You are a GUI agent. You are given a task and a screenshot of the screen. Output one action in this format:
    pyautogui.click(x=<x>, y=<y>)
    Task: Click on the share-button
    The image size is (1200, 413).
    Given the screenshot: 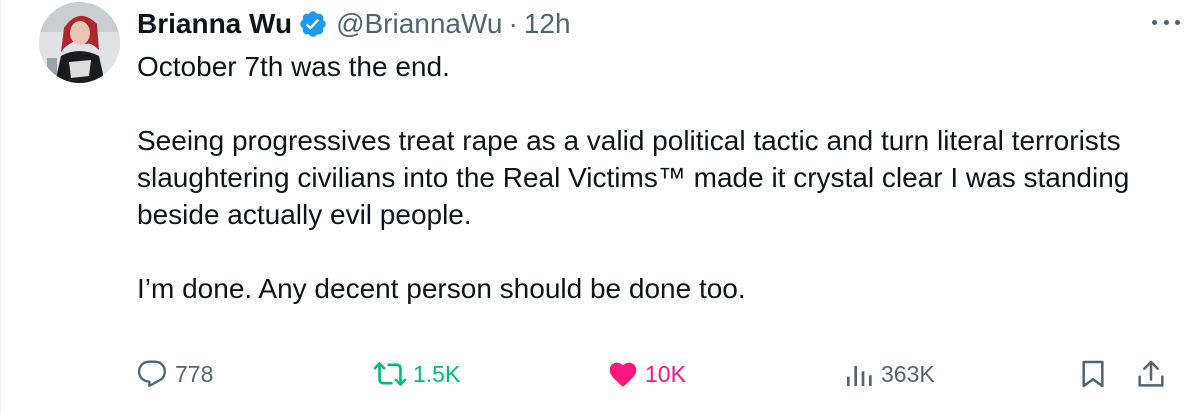 What is the action you would take?
    pyautogui.click(x=1151, y=374)
    